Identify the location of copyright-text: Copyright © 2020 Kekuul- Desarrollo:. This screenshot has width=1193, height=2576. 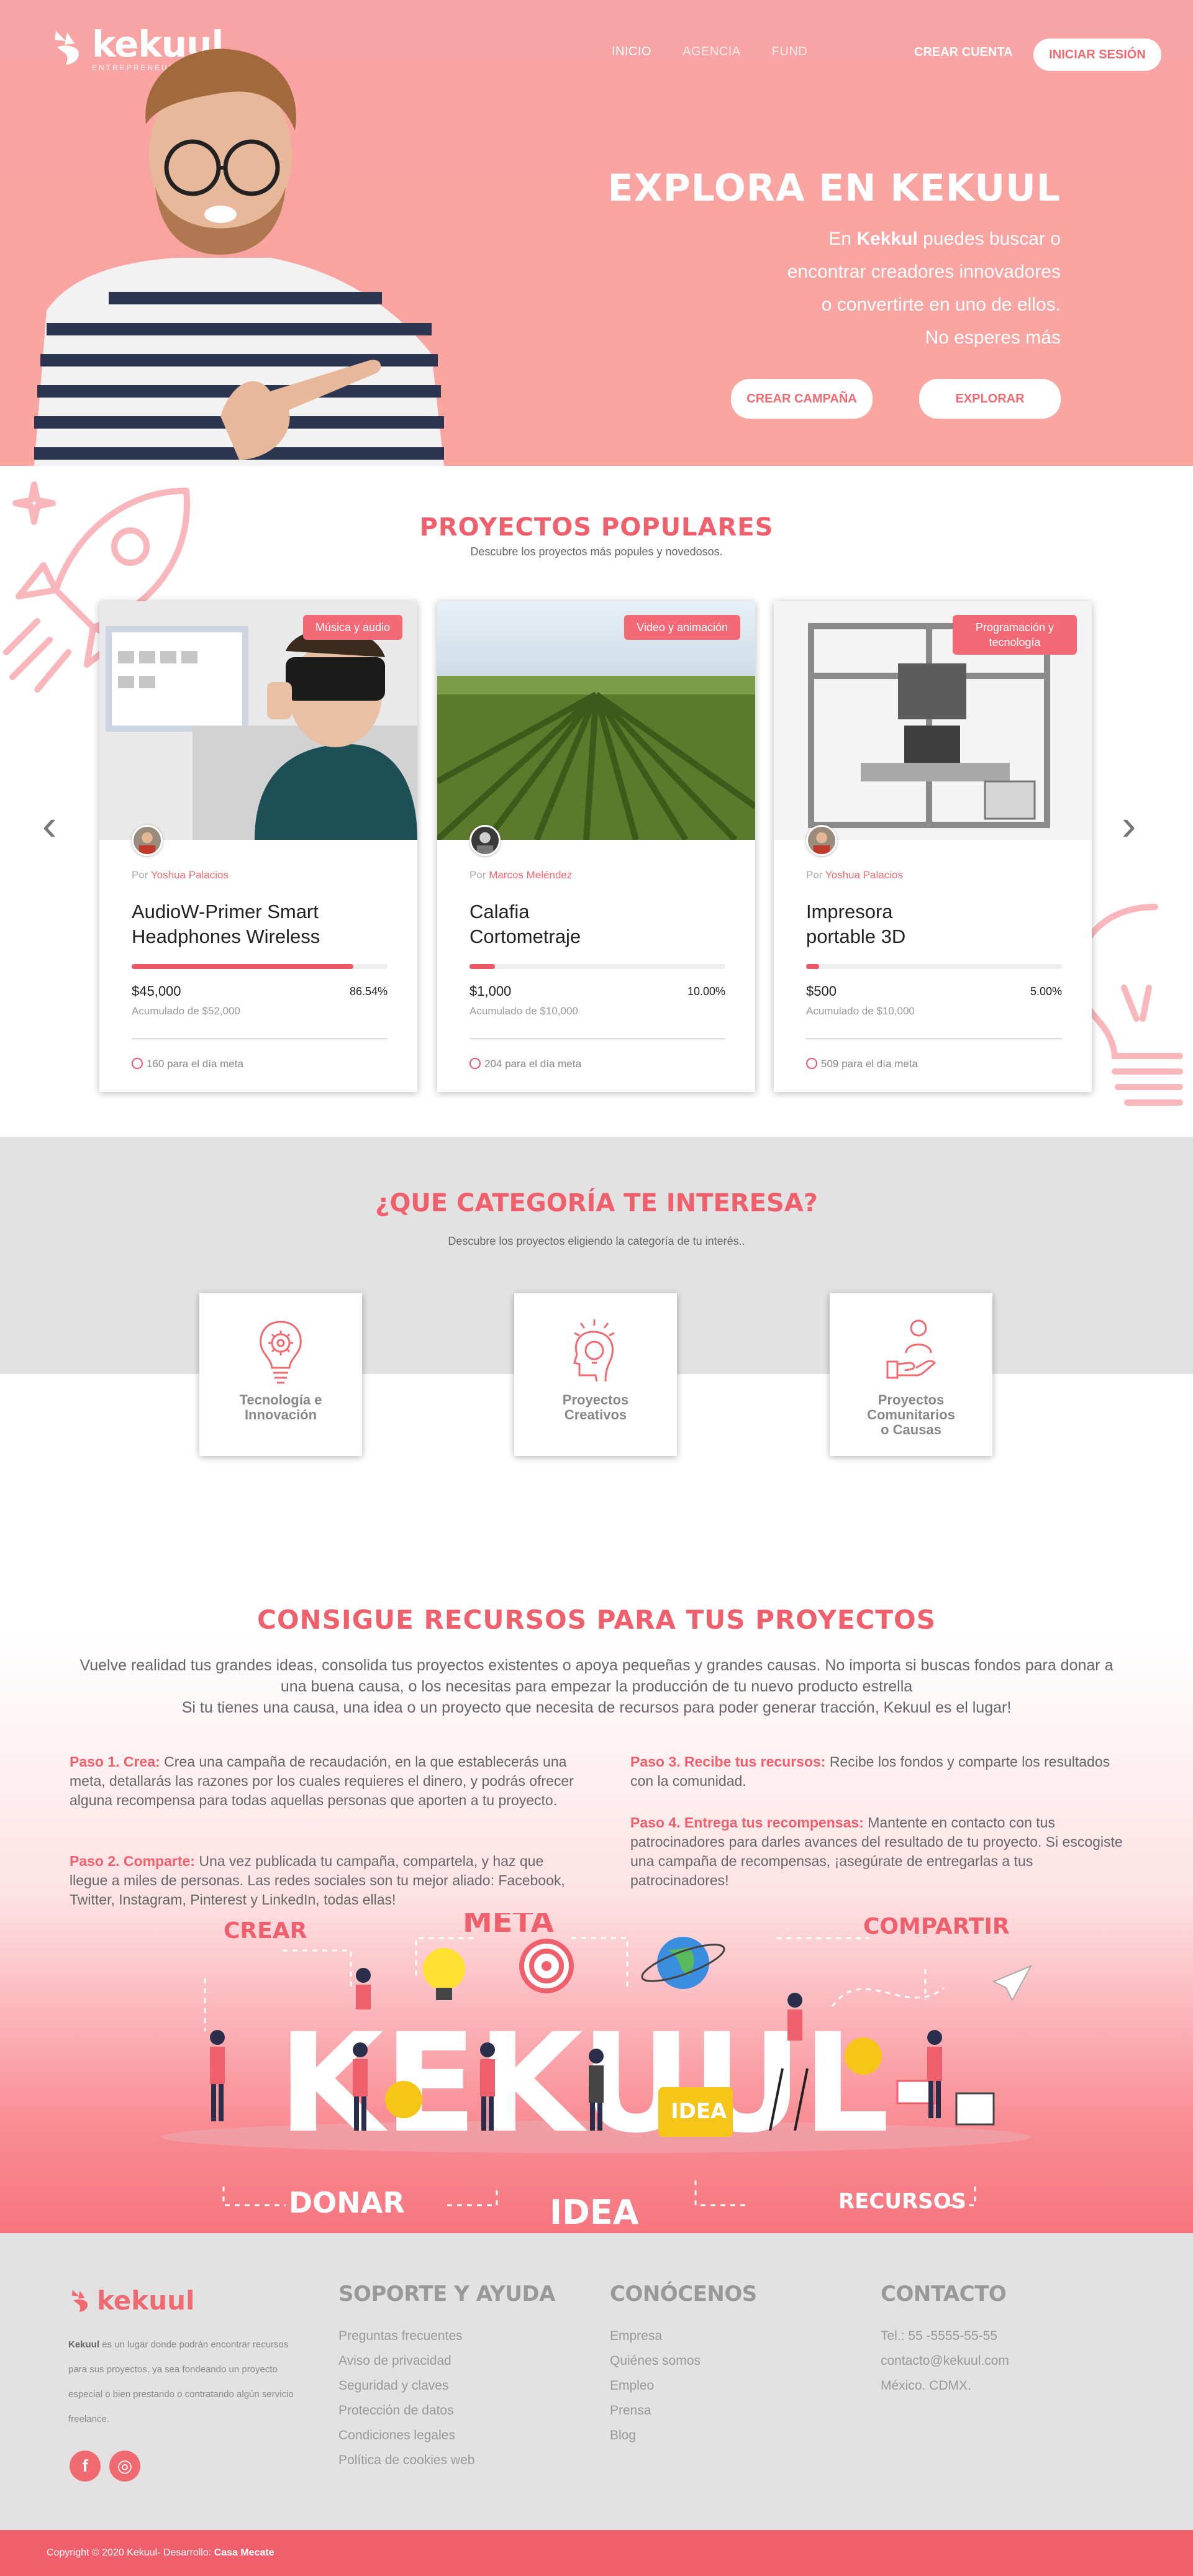
(130, 2552).